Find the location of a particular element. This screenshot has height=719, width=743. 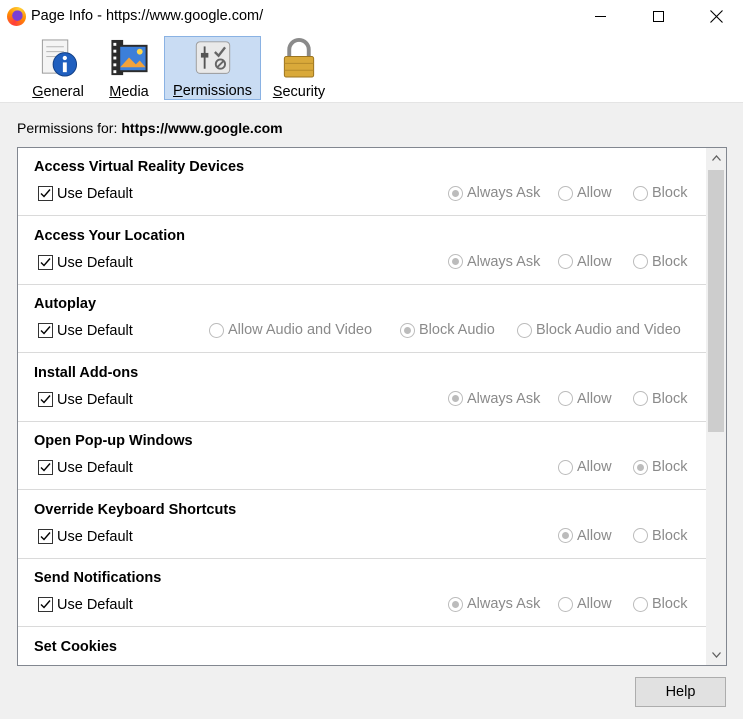

tab-permissions: Permissions is located at coordinates (212, 68).